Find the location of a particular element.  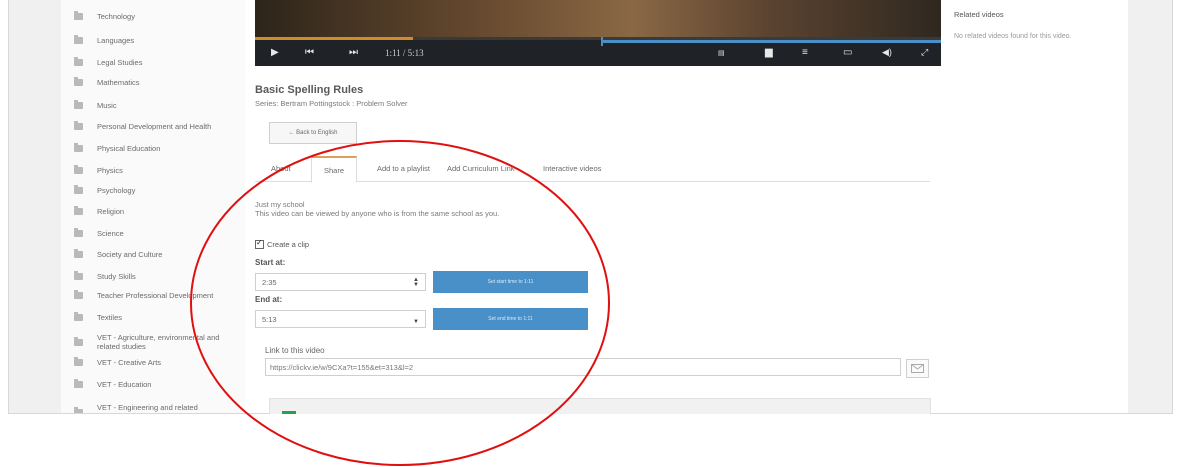

video-frame is located at coordinates (598, 20).